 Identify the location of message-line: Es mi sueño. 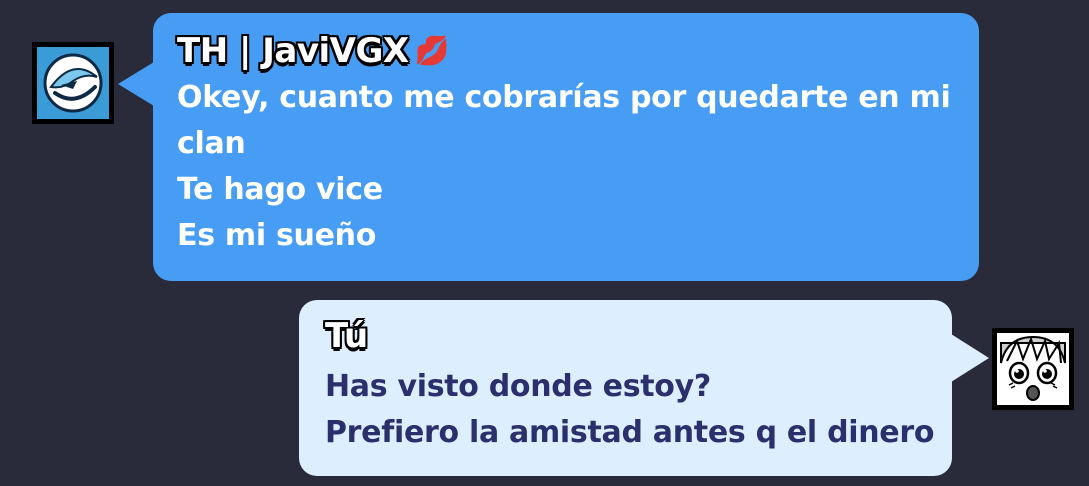
(277, 235).